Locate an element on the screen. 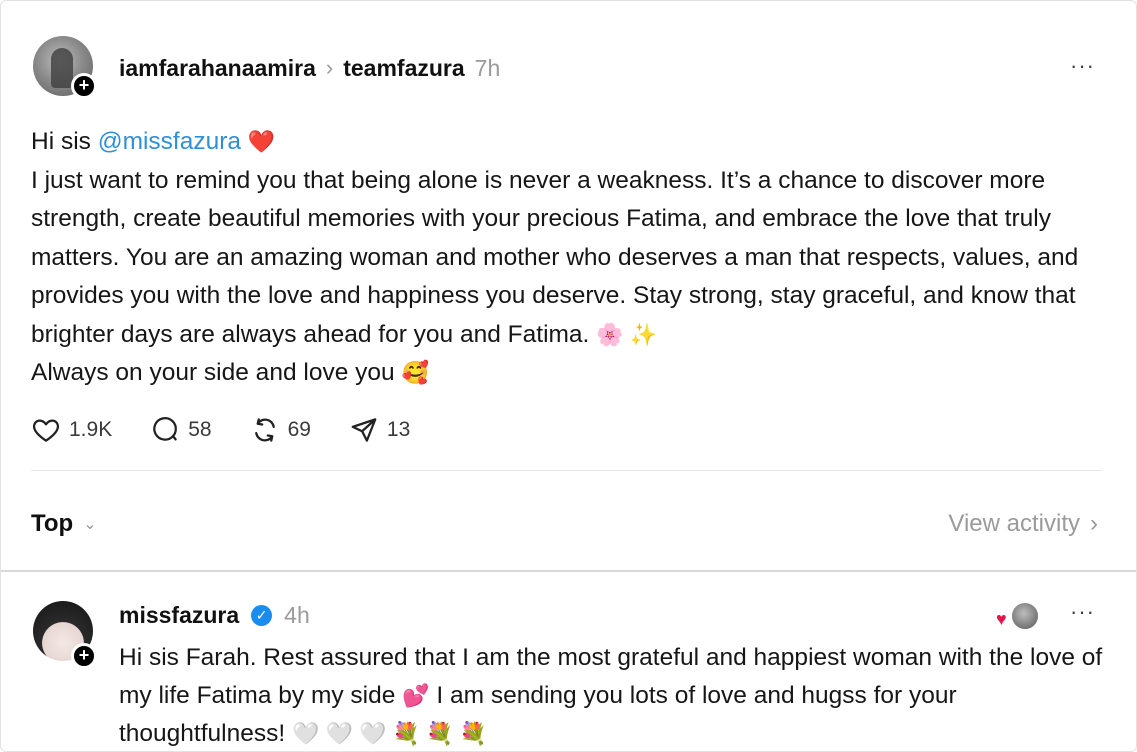 The height and width of the screenshot is (752, 1137). like-count: 1.9K is located at coordinates (91, 429).